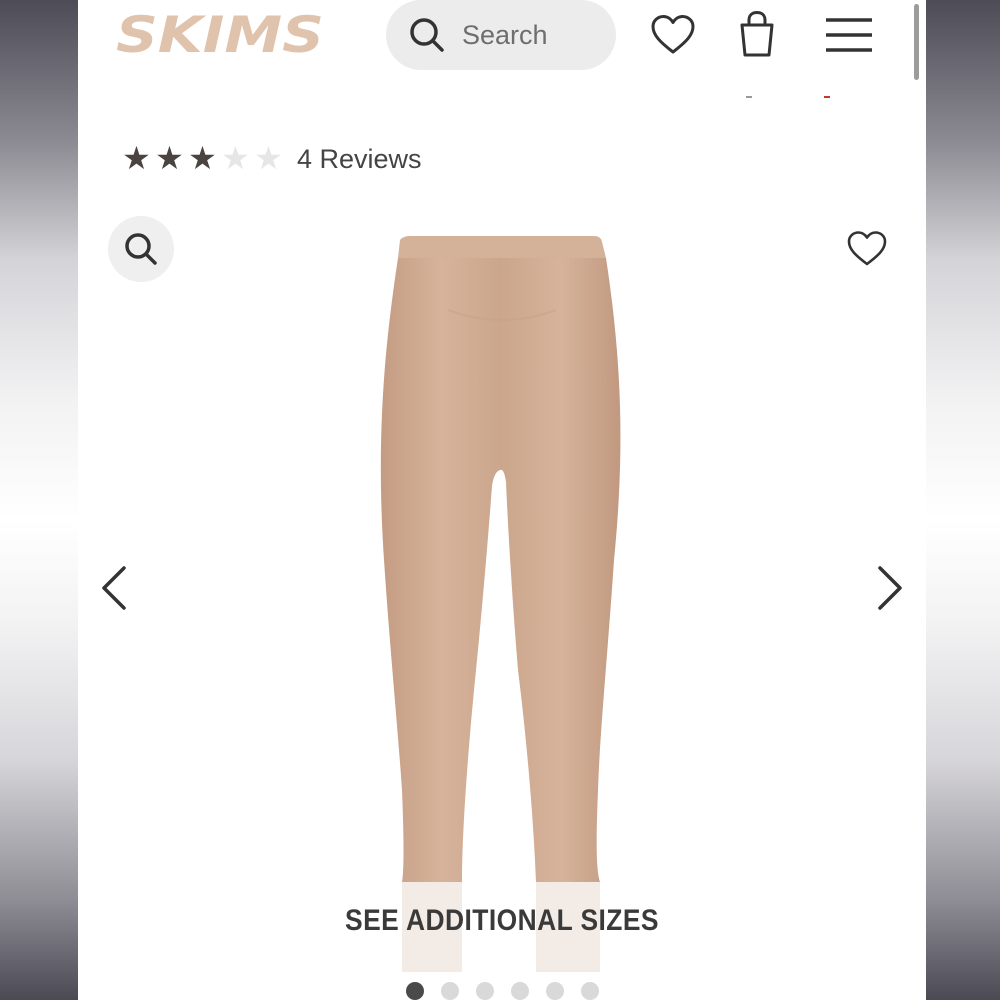 This screenshot has width=1000, height=1000. I want to click on scrollbar, so click(916, 42).